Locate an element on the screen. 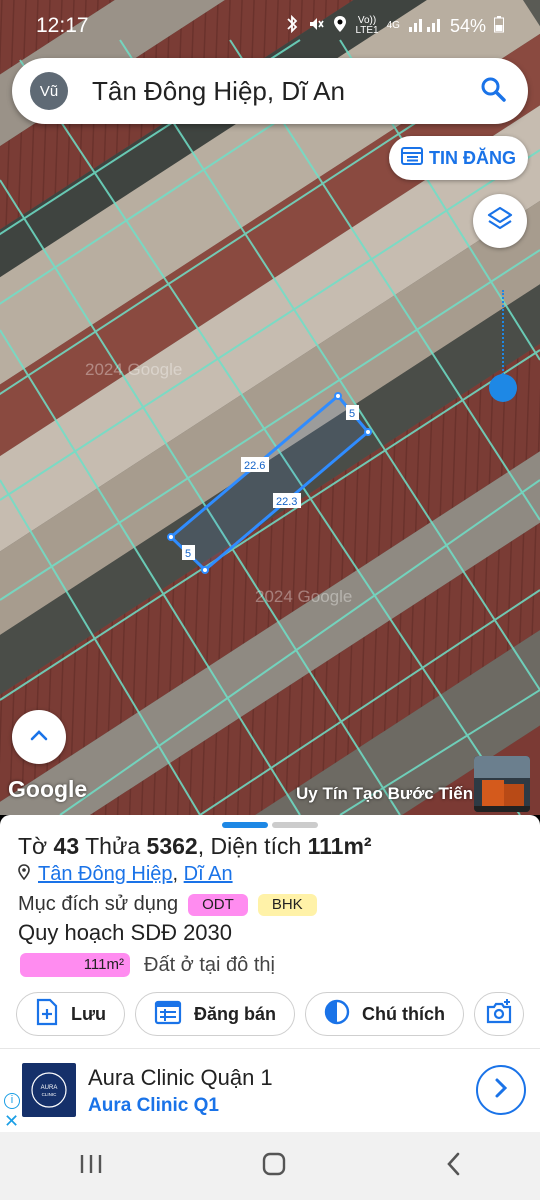 This screenshot has height=1200, width=540. land-use-badge-bhk: BHK is located at coordinates (287, 904).